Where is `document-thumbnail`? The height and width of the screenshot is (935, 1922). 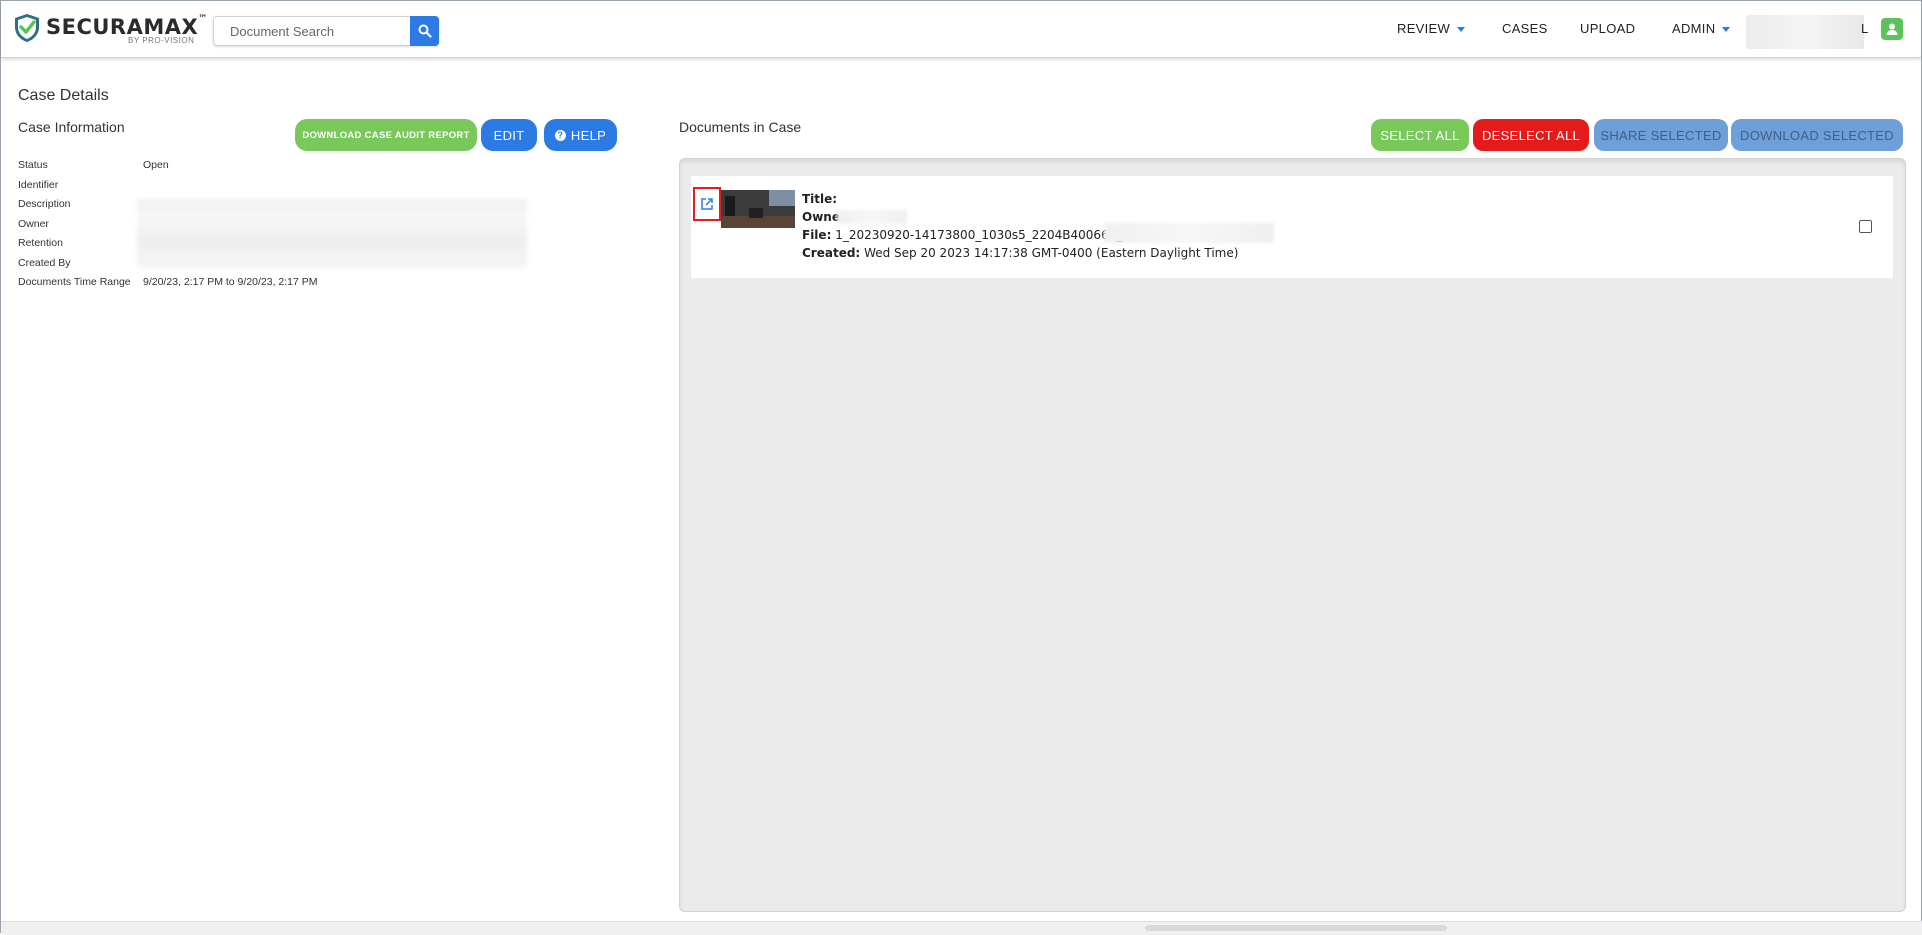
document-thumbnail is located at coordinates (758, 209).